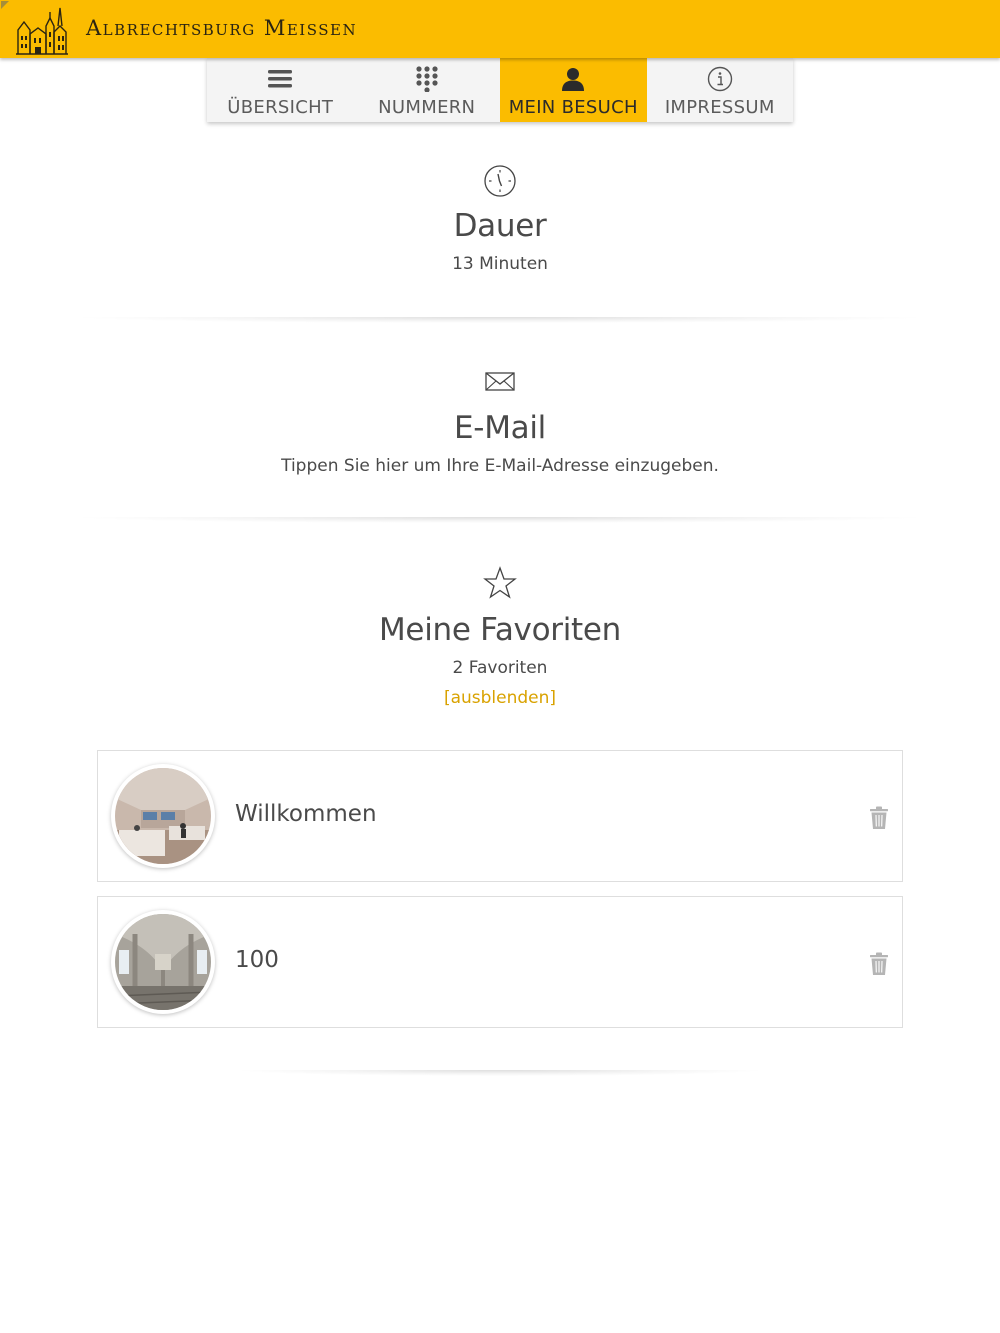 The width and height of the screenshot is (1000, 1333). I want to click on menu-icon, so click(280, 79).